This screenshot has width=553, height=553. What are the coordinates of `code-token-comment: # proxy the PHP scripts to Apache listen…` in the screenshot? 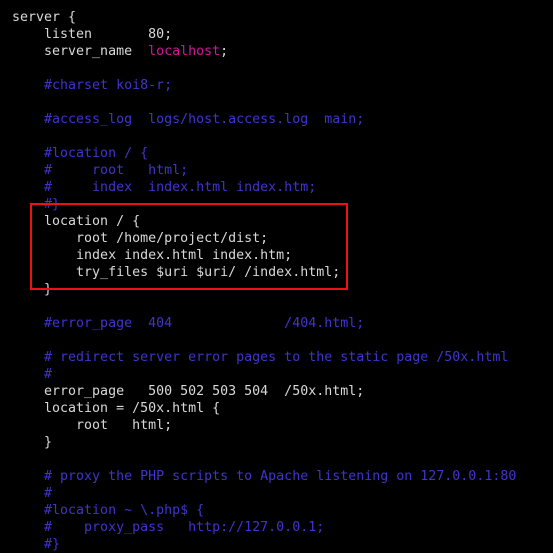 It's located at (264, 476).